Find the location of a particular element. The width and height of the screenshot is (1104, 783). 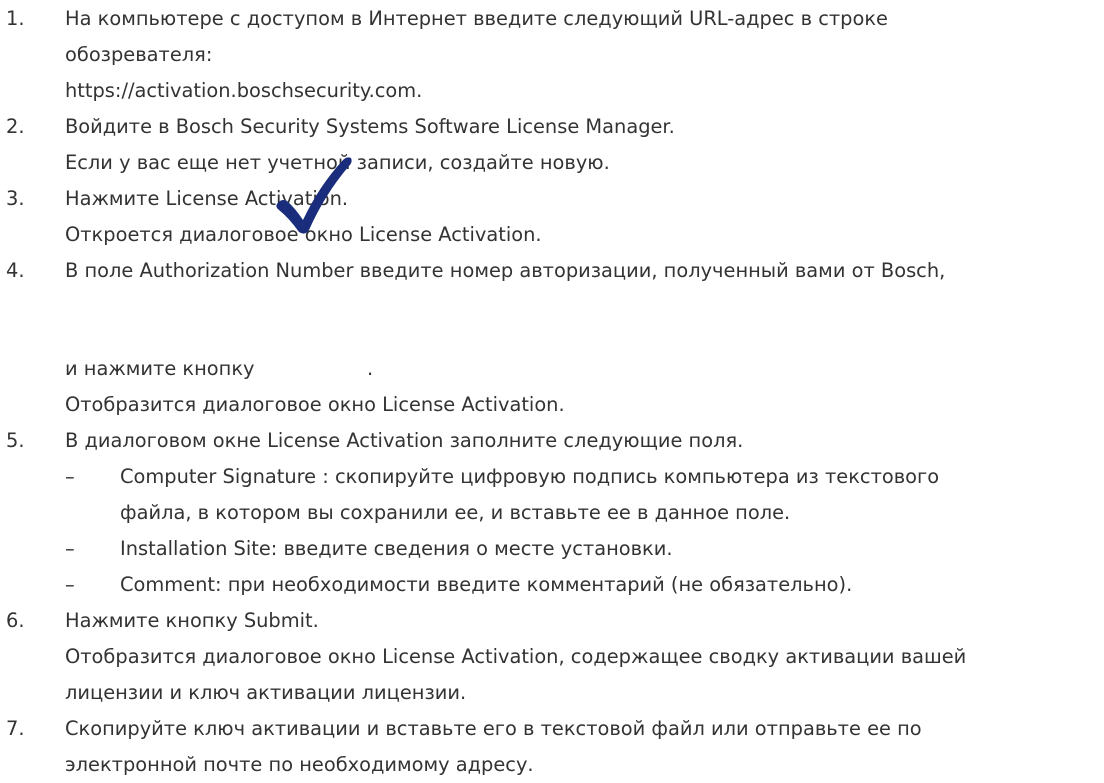

checkmark-icon is located at coordinates (314, 195).